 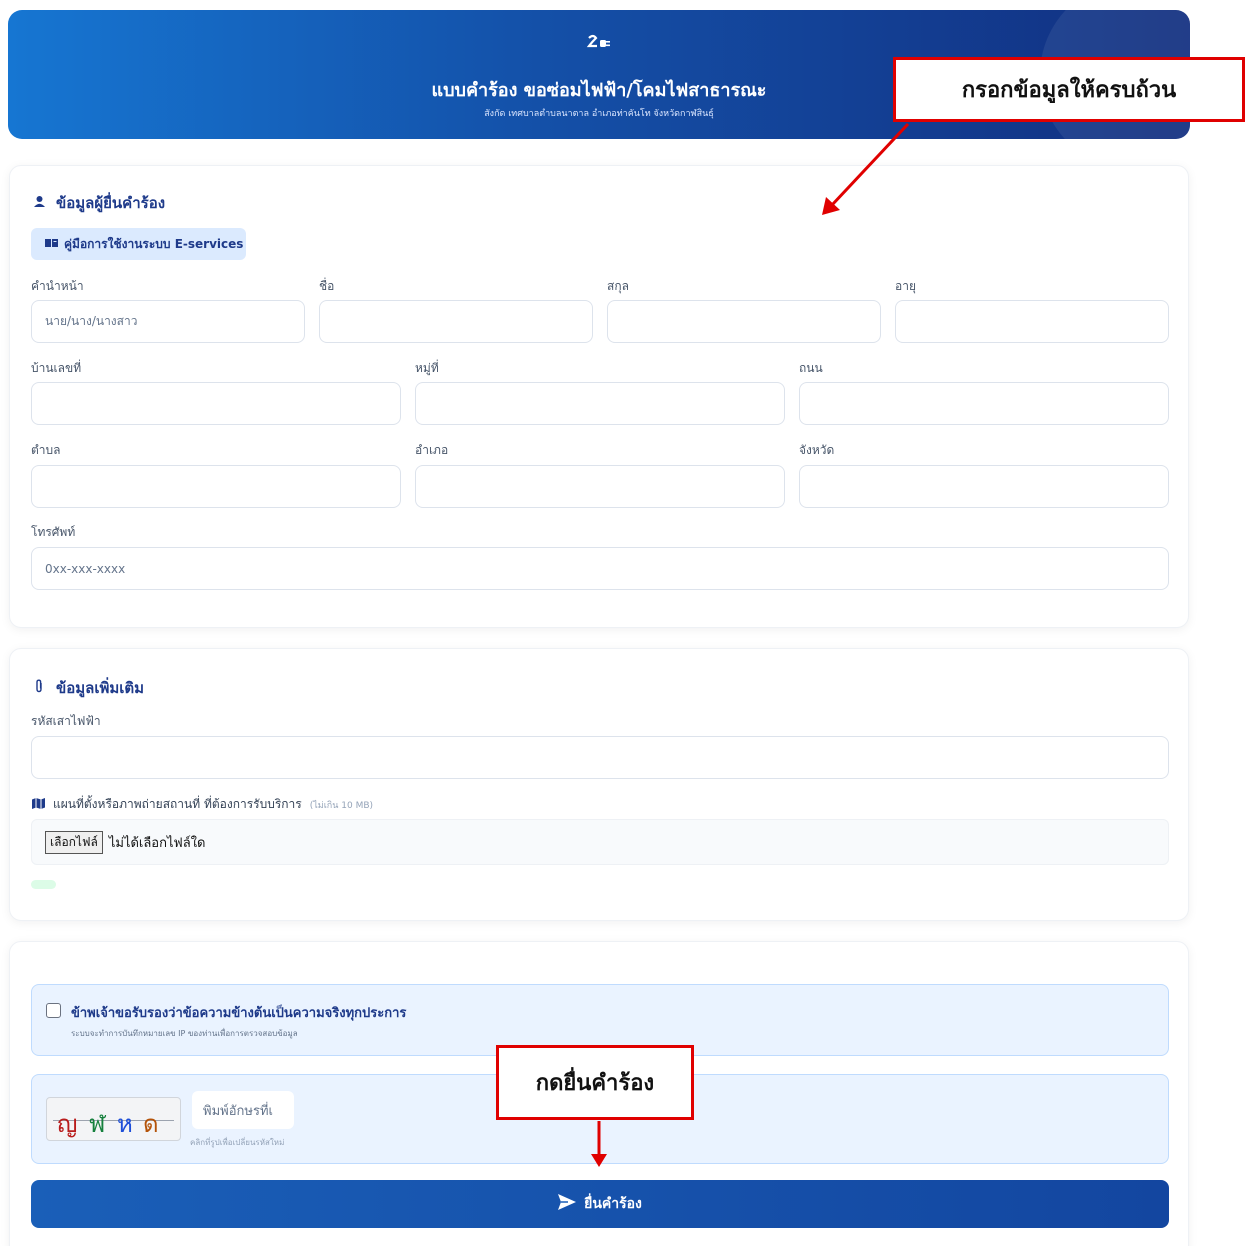 I want to click on paperclip-icon, so click(x=39, y=688).